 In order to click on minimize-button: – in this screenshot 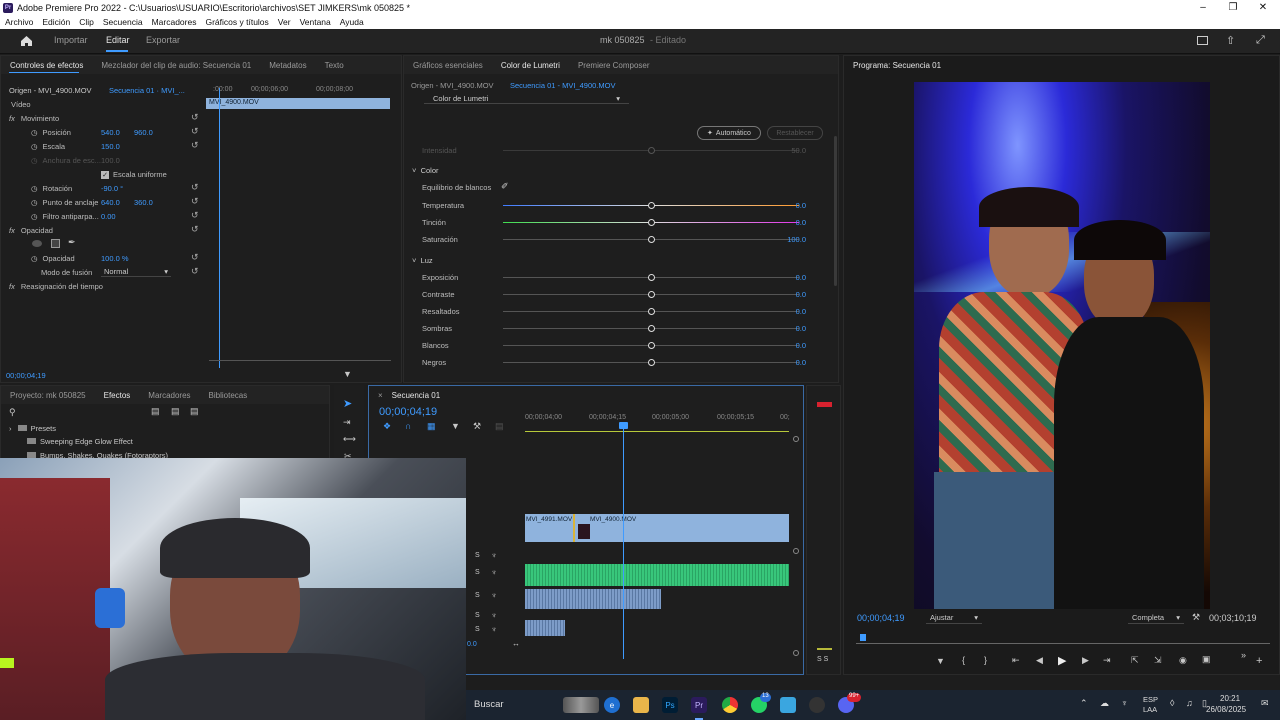, I will do `click(1203, 7)`.